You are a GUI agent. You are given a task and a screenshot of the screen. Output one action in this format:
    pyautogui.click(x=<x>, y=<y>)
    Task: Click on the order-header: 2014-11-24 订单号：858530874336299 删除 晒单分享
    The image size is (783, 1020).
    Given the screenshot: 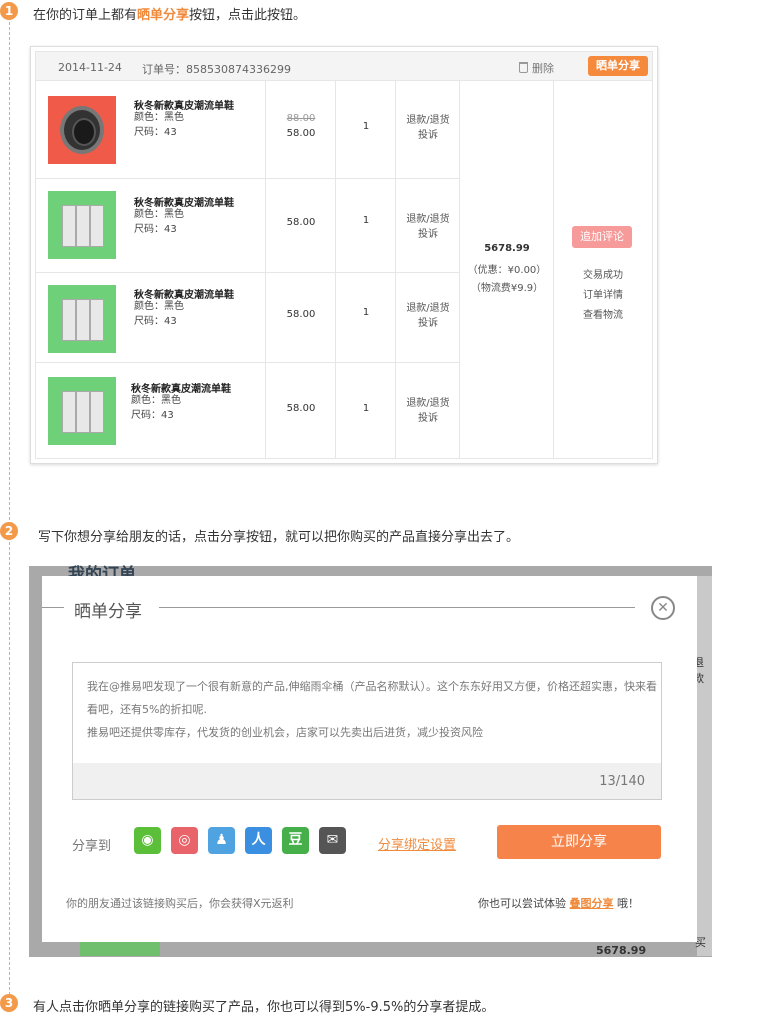 What is the action you would take?
    pyautogui.click(x=344, y=66)
    